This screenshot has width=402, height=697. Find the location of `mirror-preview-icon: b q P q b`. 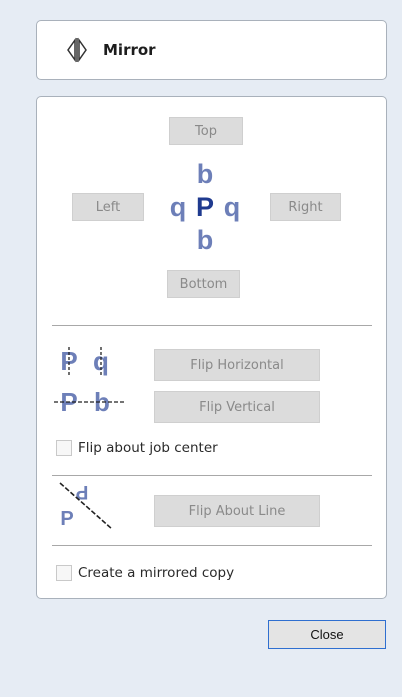

mirror-preview-icon: b q P q b is located at coordinates (205, 208).